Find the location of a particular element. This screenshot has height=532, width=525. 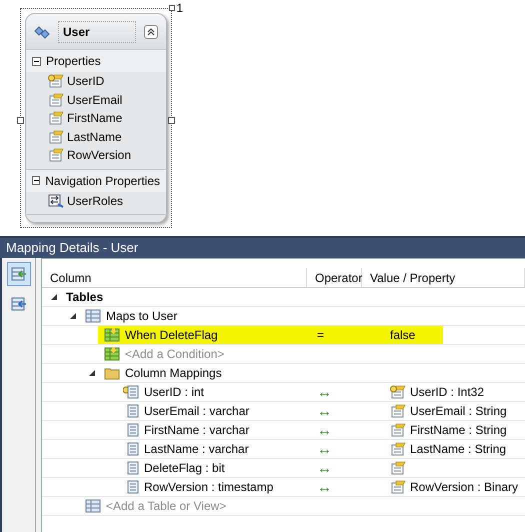

property-label: UserRoles is located at coordinates (95, 201).